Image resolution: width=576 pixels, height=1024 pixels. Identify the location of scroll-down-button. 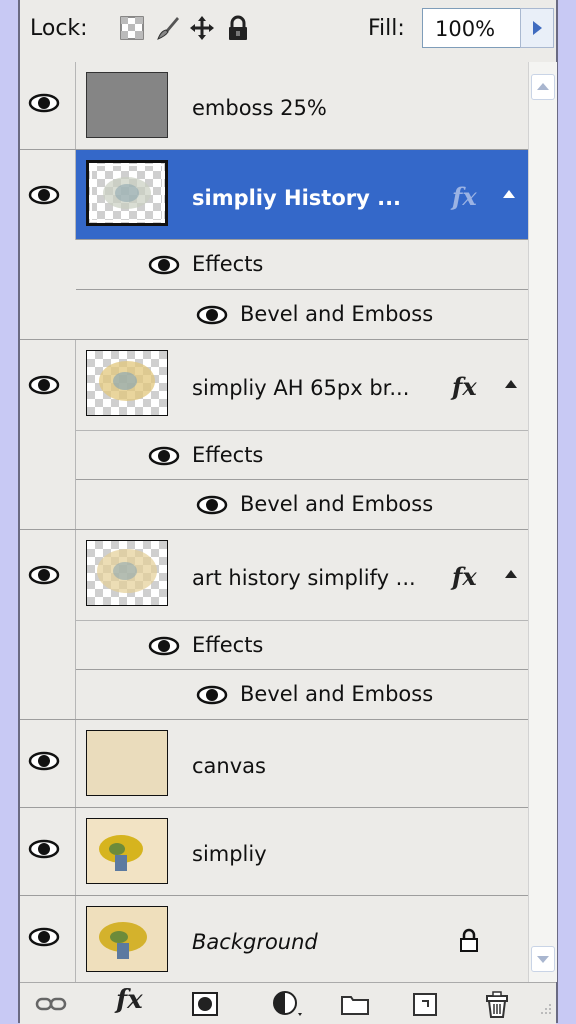
(543, 959).